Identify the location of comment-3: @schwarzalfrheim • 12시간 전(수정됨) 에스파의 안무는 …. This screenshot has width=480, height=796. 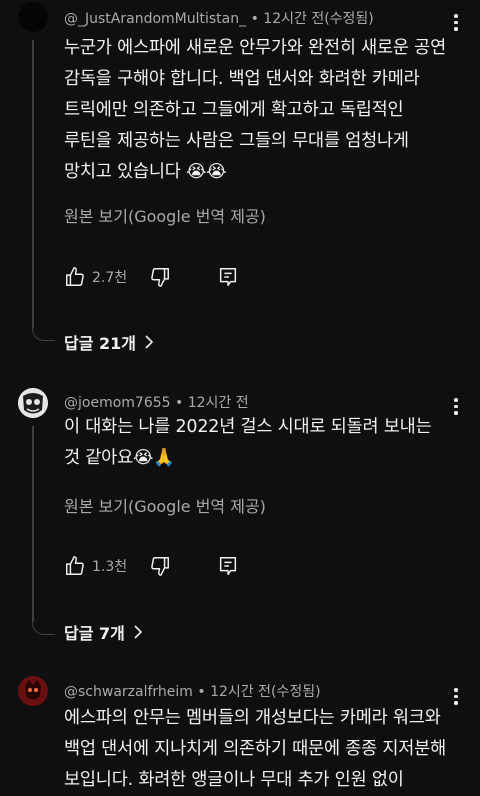
(240, 731).